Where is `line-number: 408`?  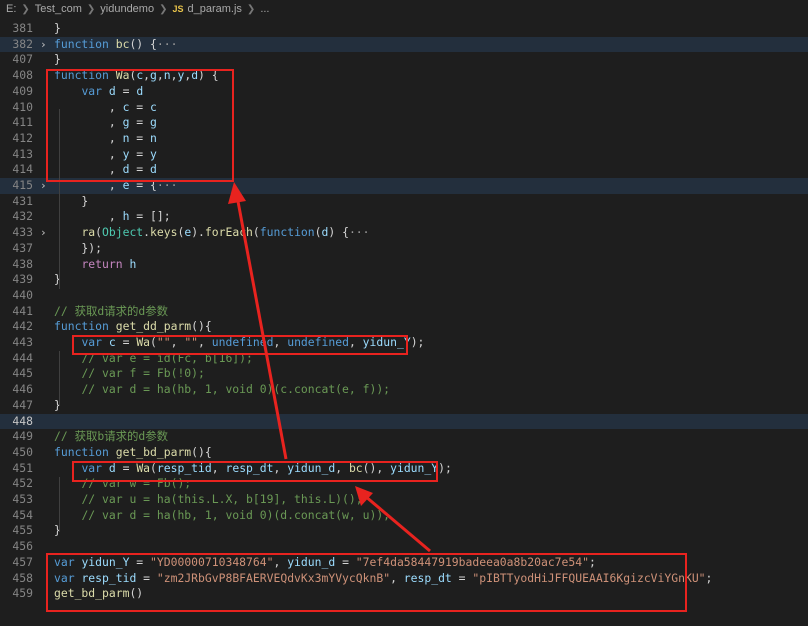 line-number: 408 is located at coordinates (22, 75).